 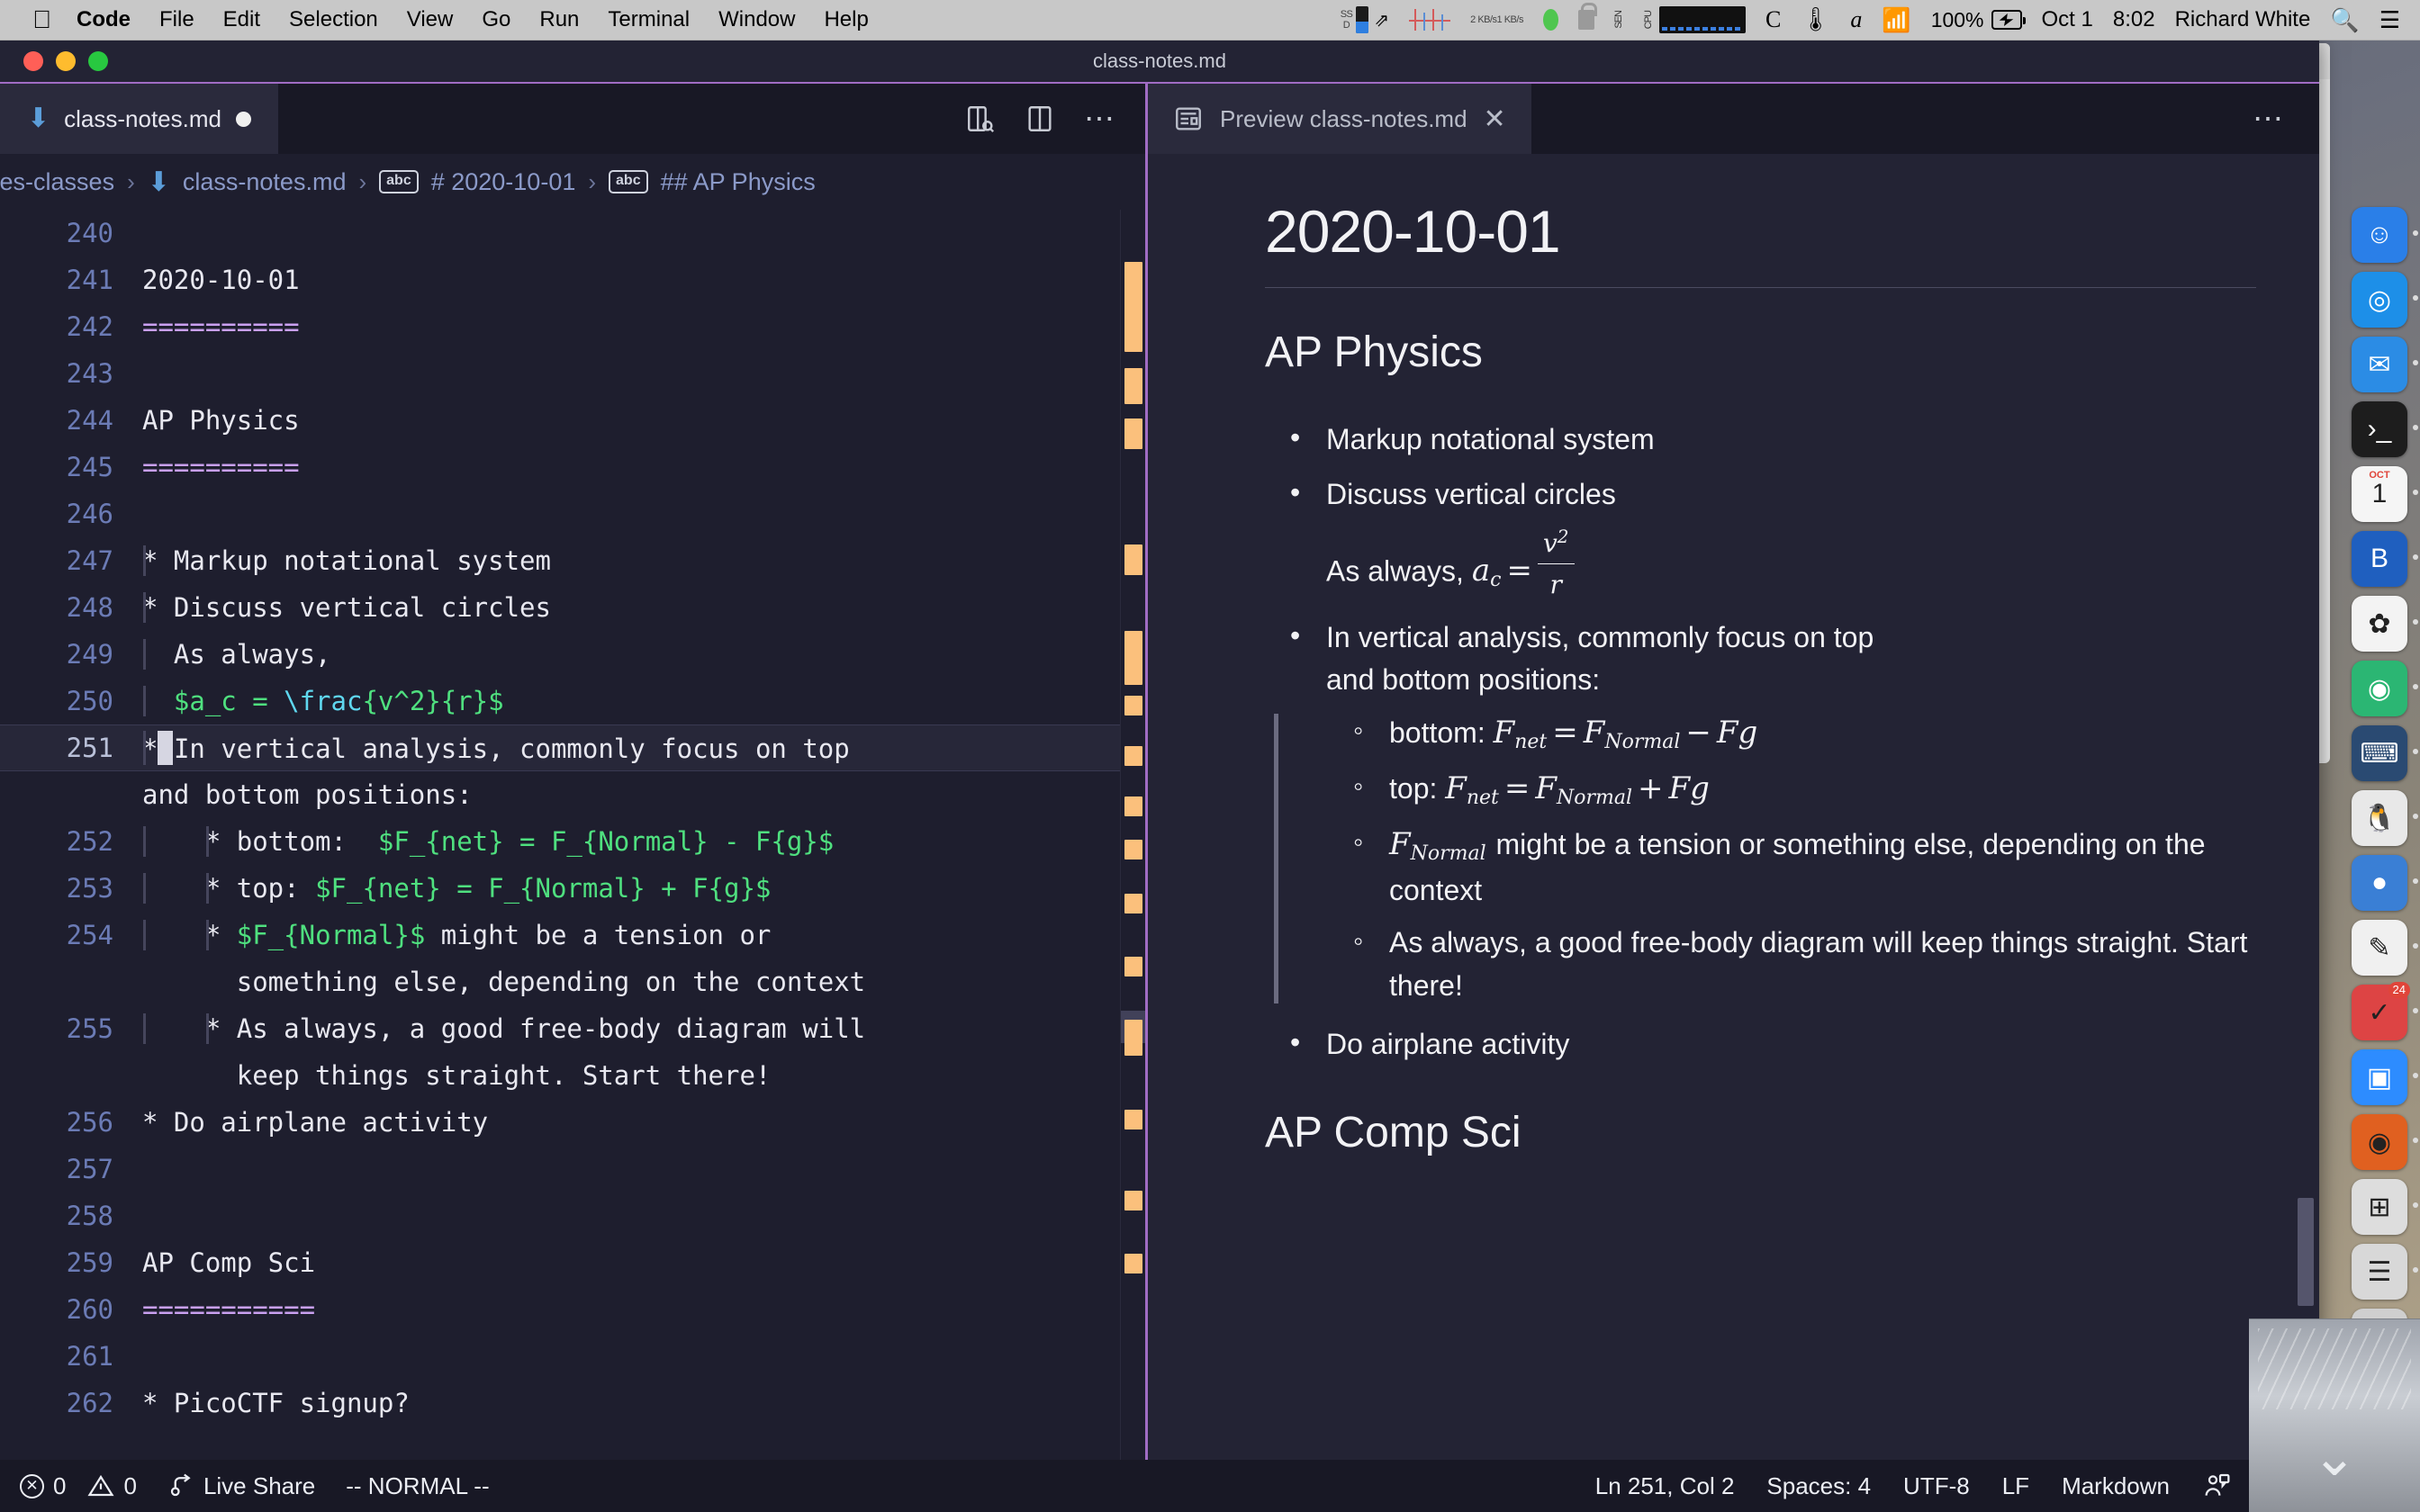 What do you see at coordinates (1896, 20) in the screenshot?
I see `wifi-icon: 📶` at bounding box center [1896, 20].